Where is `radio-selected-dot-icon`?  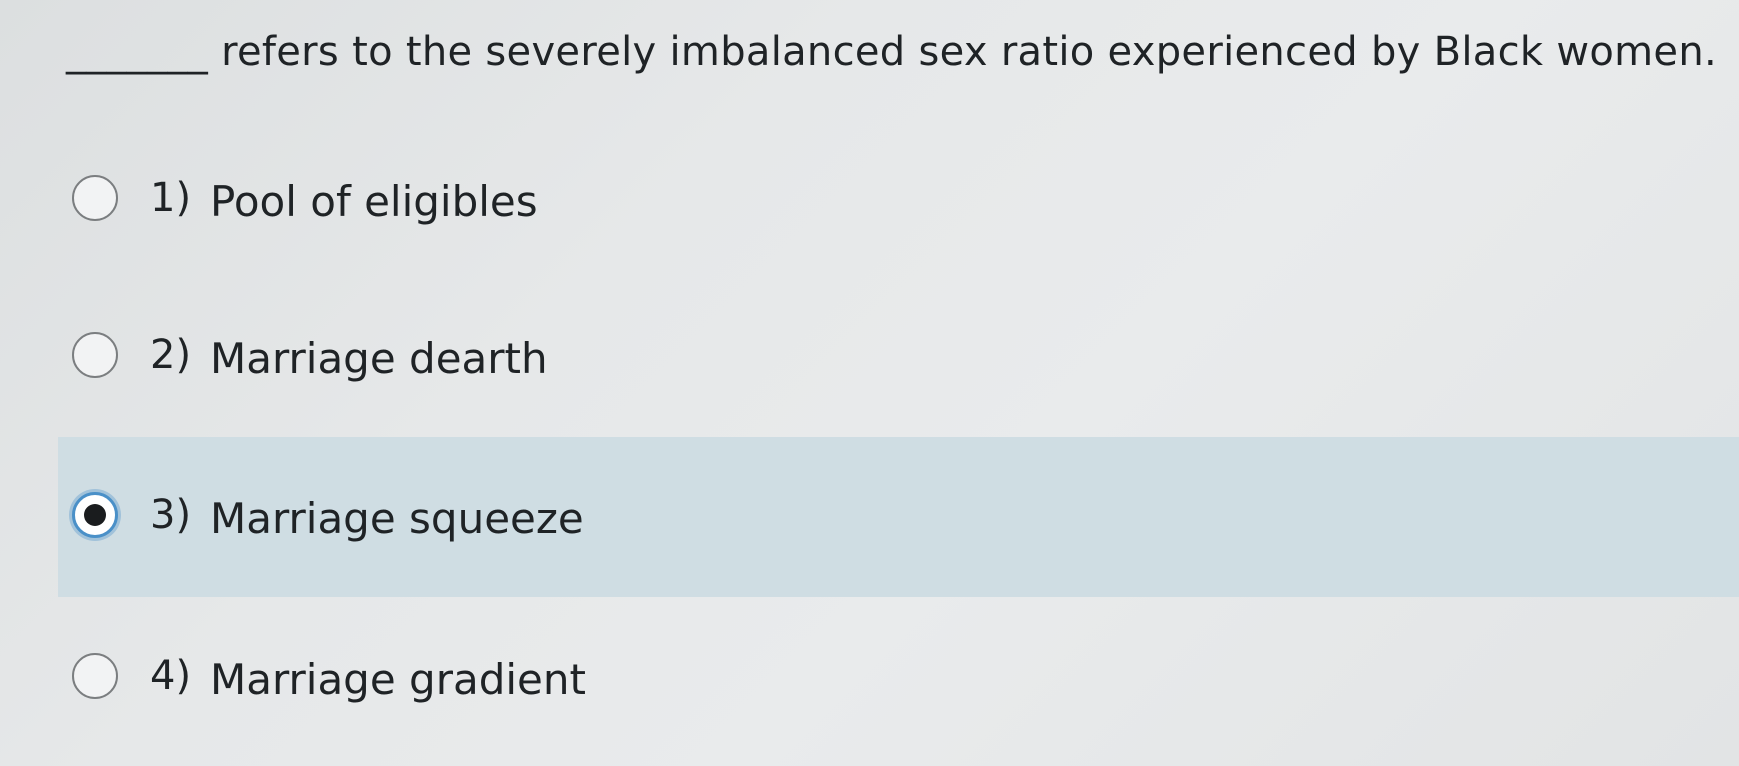
radio-selected-dot-icon is located at coordinates (95, 515).